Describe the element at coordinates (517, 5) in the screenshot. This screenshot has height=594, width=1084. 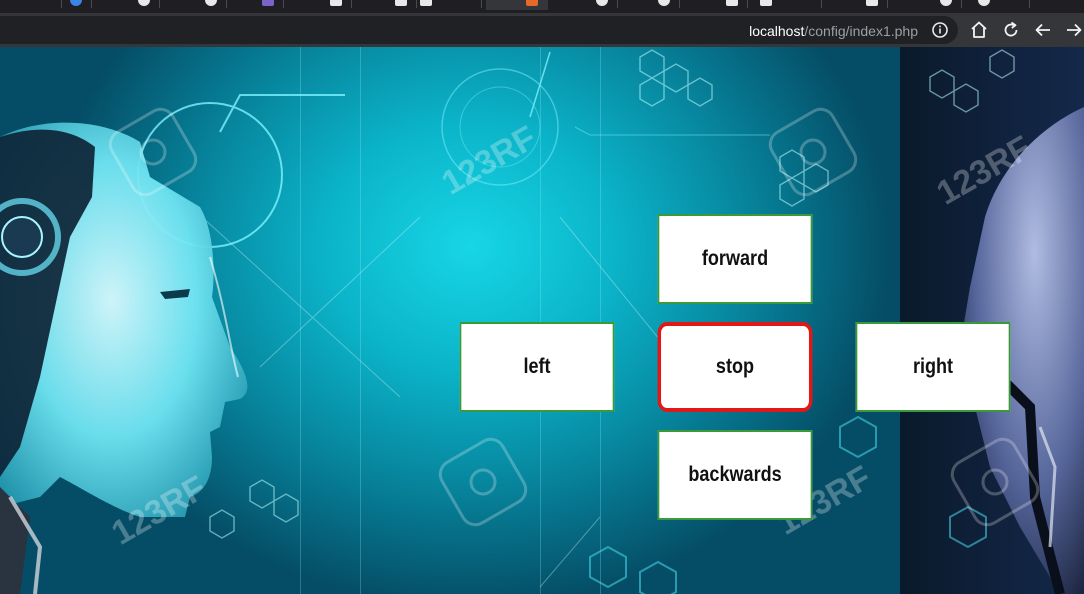
I see `browser-tab-active` at that location.